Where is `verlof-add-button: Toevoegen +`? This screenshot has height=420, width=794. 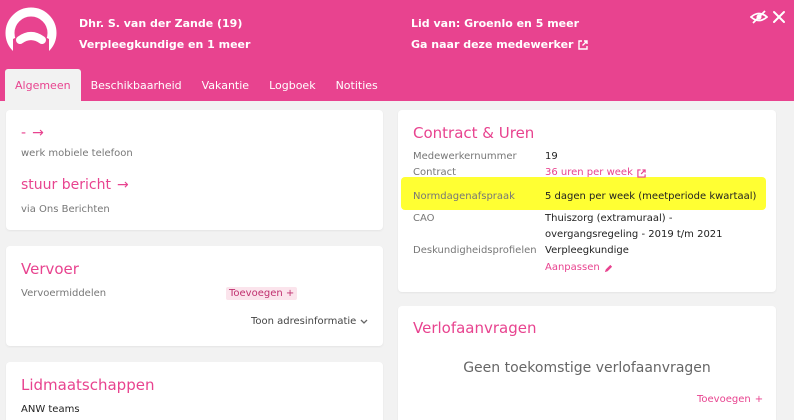
verlof-add-button: Toevoegen + is located at coordinates (730, 399).